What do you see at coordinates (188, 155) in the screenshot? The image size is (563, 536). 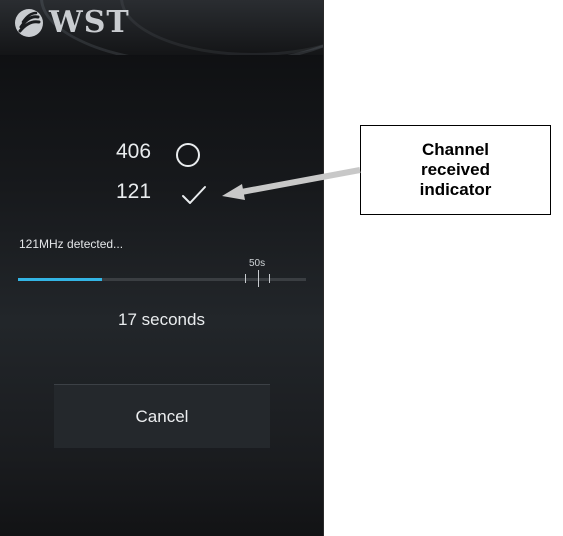 I see `circle-icon` at bounding box center [188, 155].